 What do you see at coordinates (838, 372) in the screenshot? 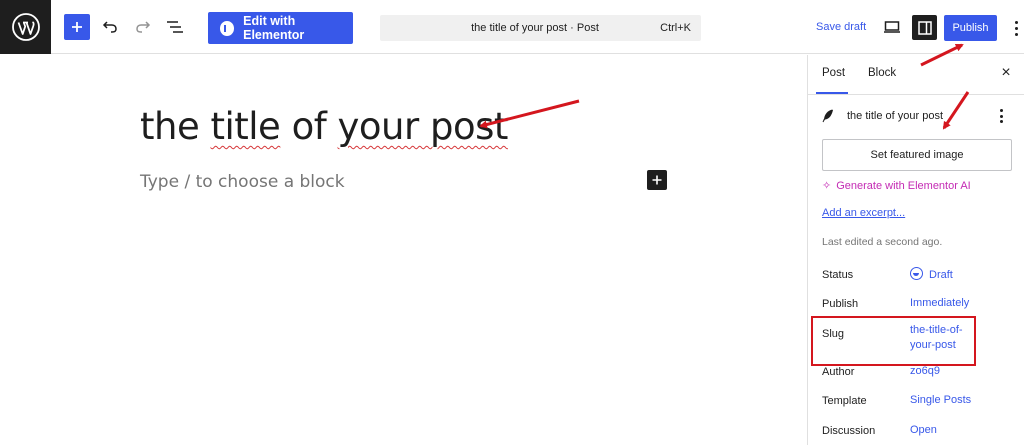
I see `author-label: Author` at bounding box center [838, 372].